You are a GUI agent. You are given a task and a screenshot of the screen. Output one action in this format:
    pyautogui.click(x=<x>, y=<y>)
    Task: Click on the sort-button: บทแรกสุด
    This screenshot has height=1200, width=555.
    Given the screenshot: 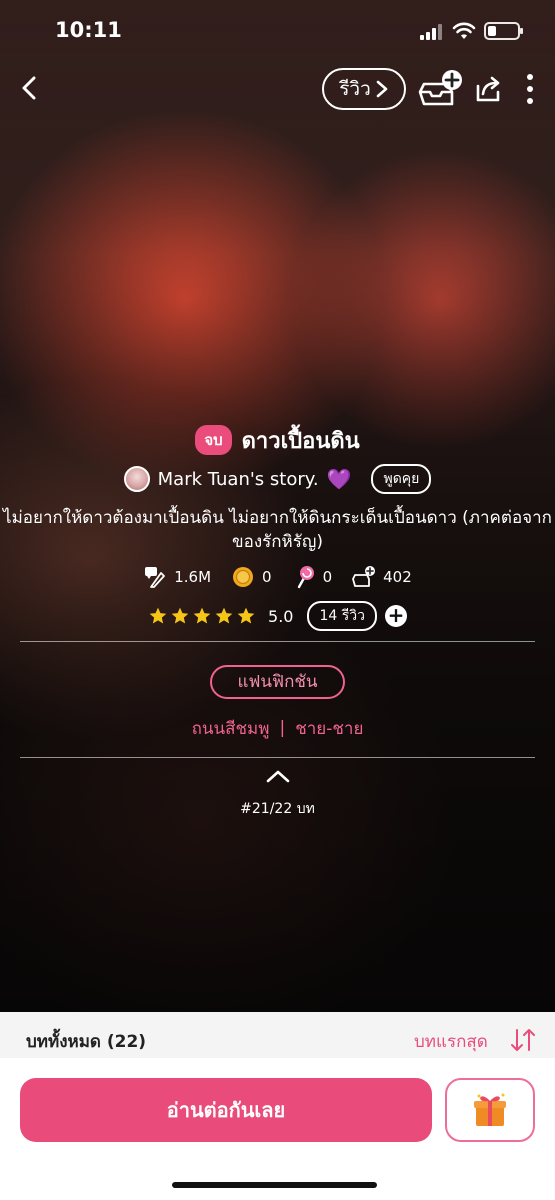 What is the action you would take?
    pyautogui.click(x=451, y=1041)
    